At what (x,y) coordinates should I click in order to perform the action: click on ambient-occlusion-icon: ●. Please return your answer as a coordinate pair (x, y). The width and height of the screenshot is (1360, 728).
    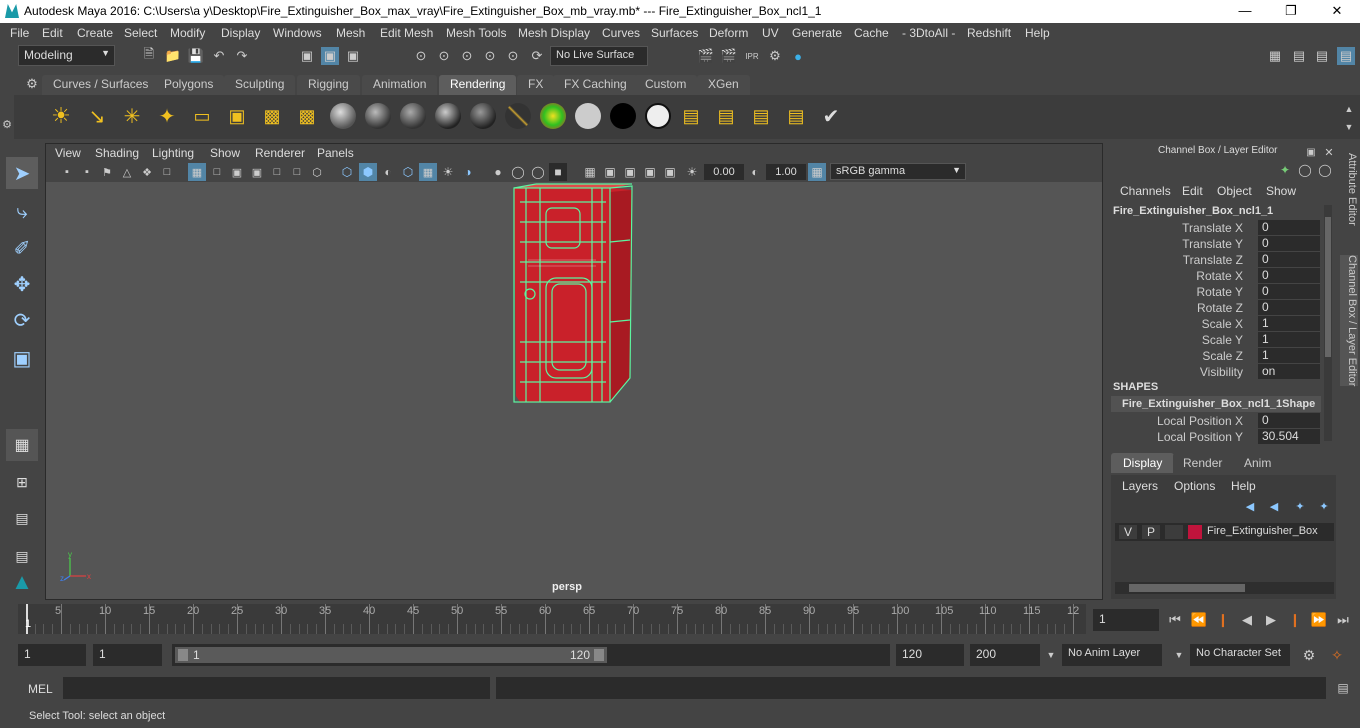
    Looking at the image, I should click on (498, 172).